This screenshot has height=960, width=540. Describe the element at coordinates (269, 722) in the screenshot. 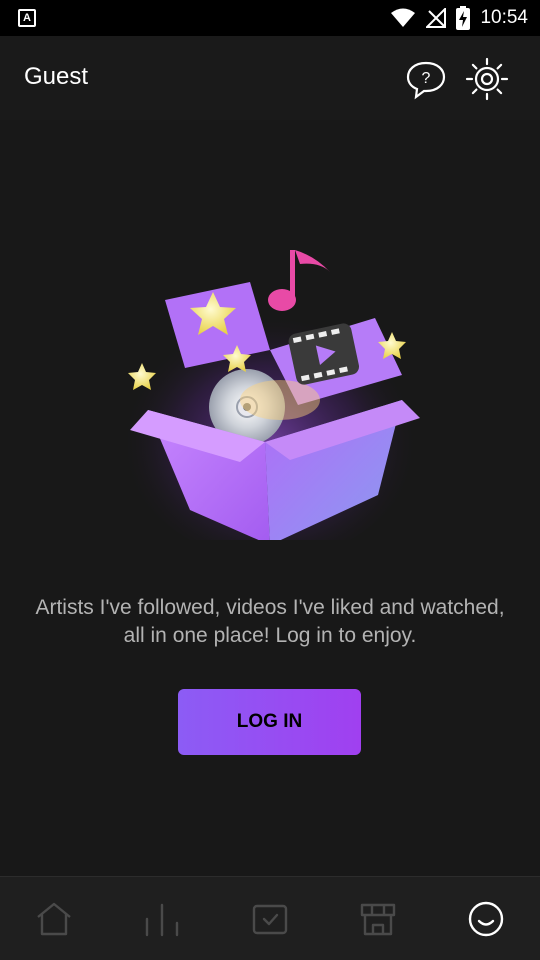

I see `login-button: LOG IN` at that location.